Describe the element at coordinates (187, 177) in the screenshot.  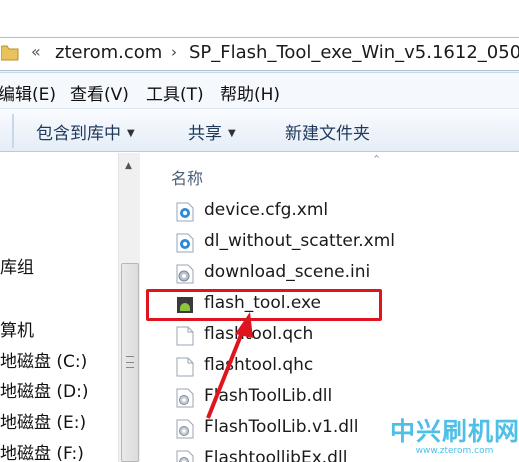
I see `column-header-name: 名称` at that location.